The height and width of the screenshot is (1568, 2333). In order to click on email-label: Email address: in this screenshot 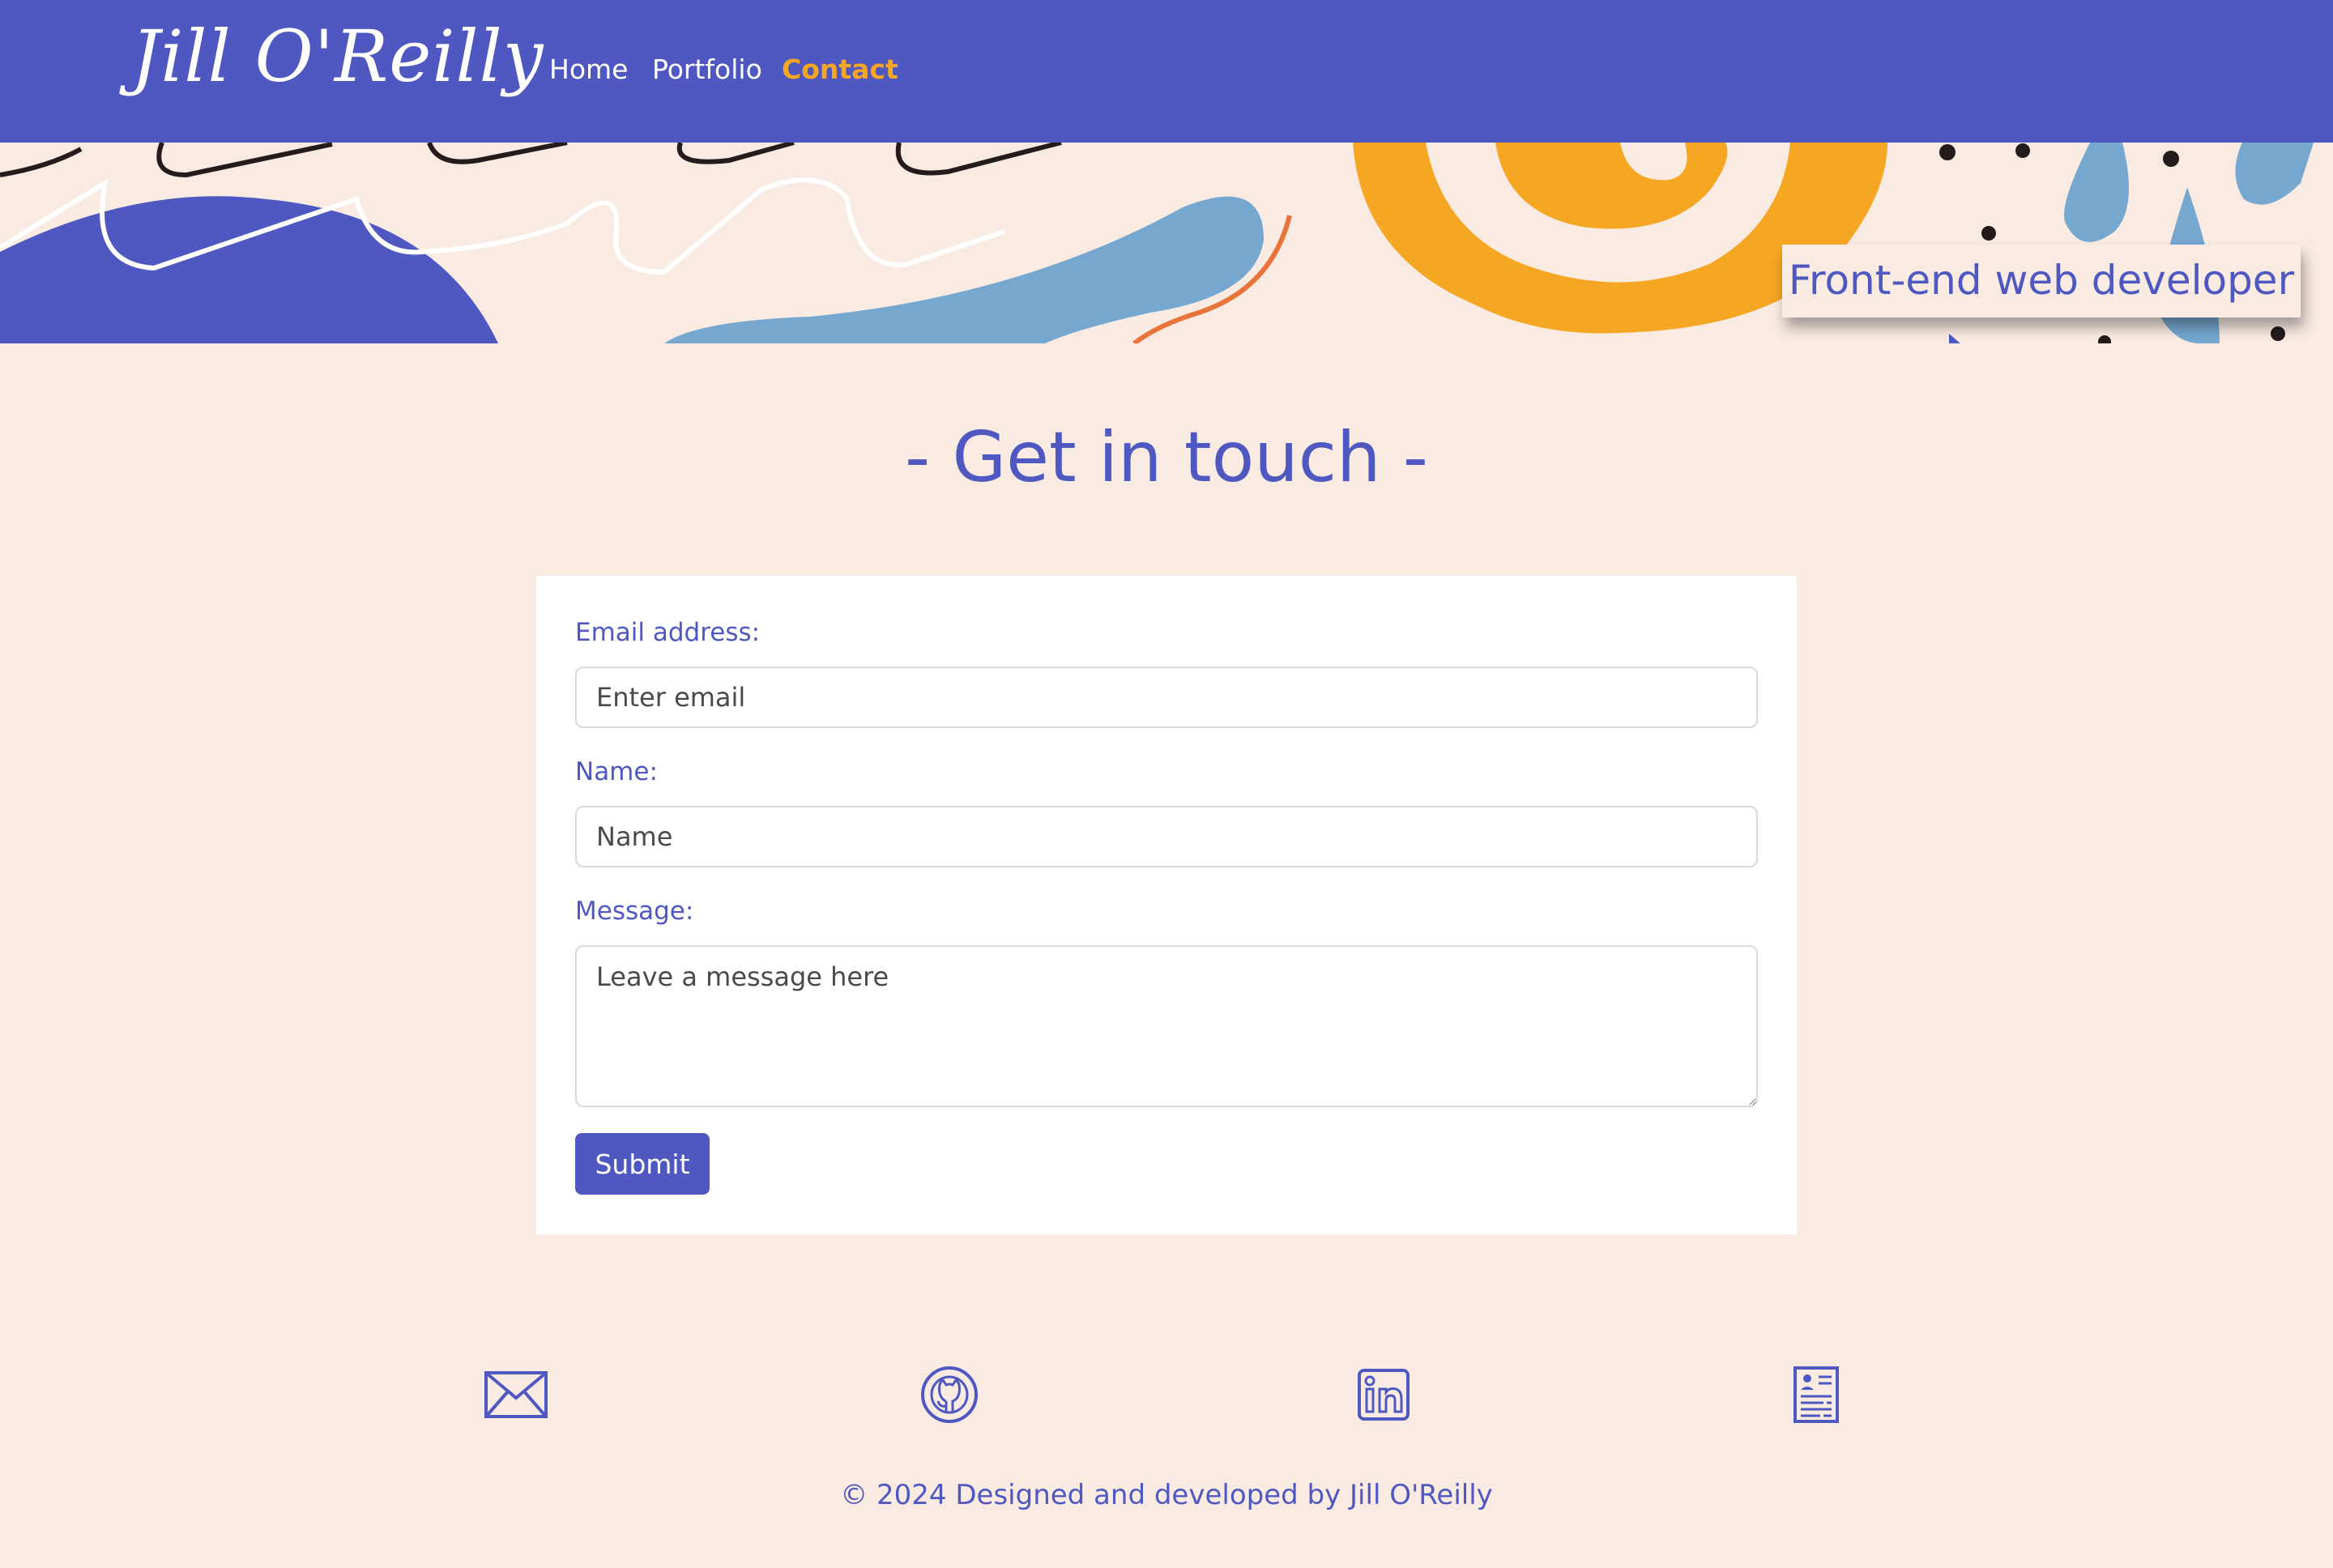, I will do `click(668, 632)`.